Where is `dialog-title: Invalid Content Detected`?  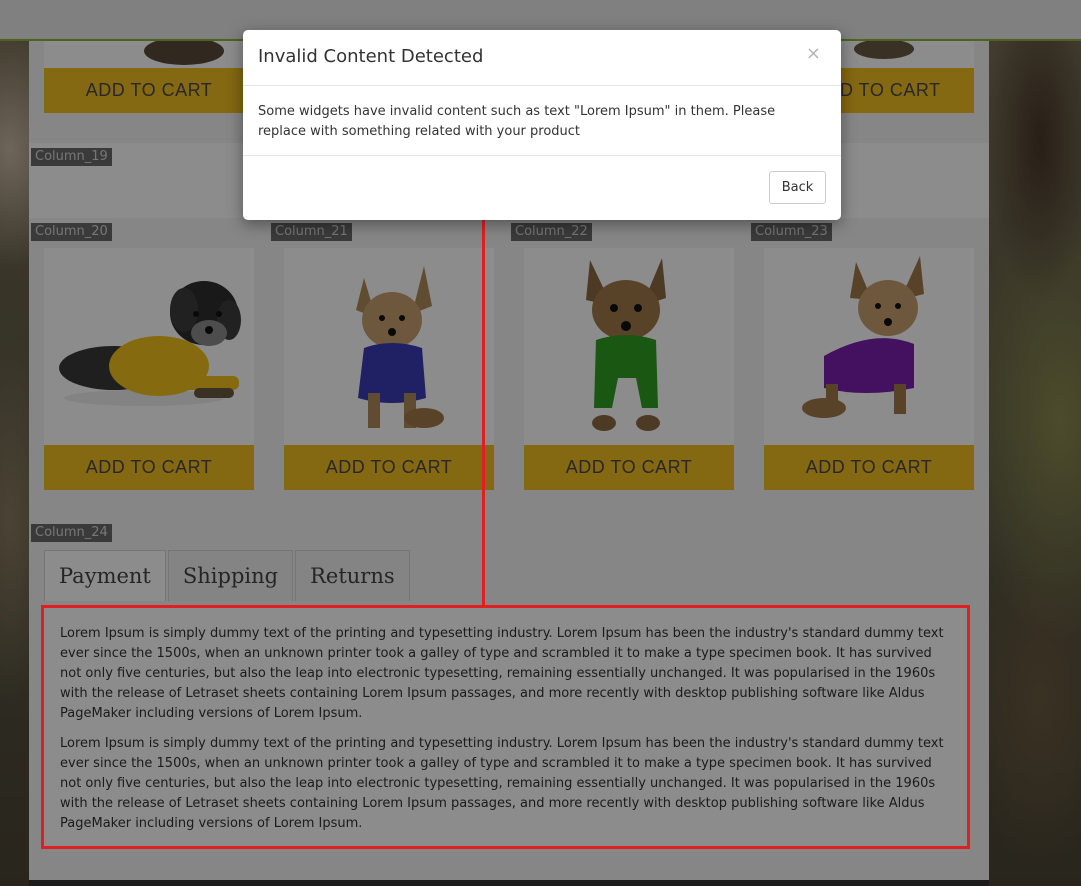
dialog-title: Invalid Content Detected is located at coordinates (371, 56).